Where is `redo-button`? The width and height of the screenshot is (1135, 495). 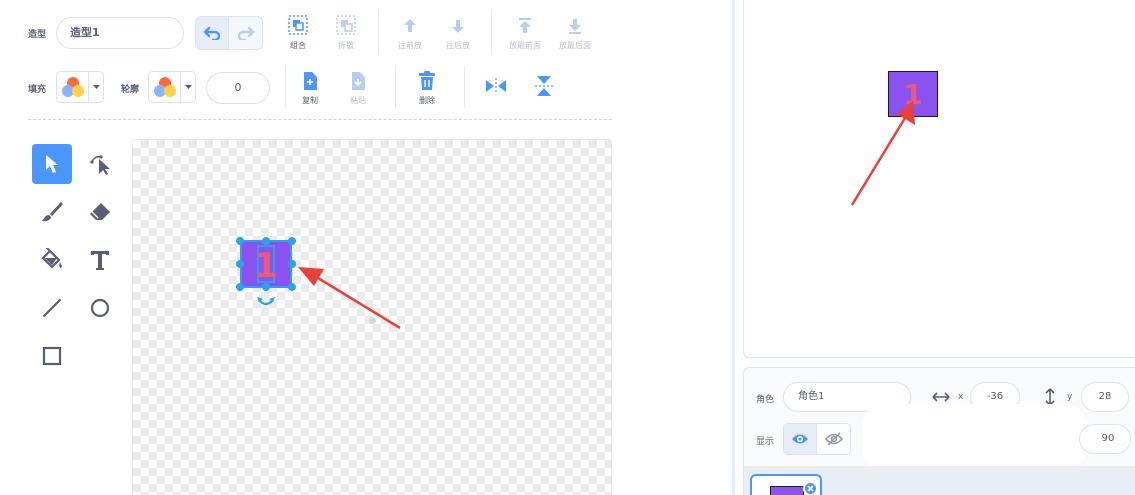
redo-button is located at coordinates (245, 33).